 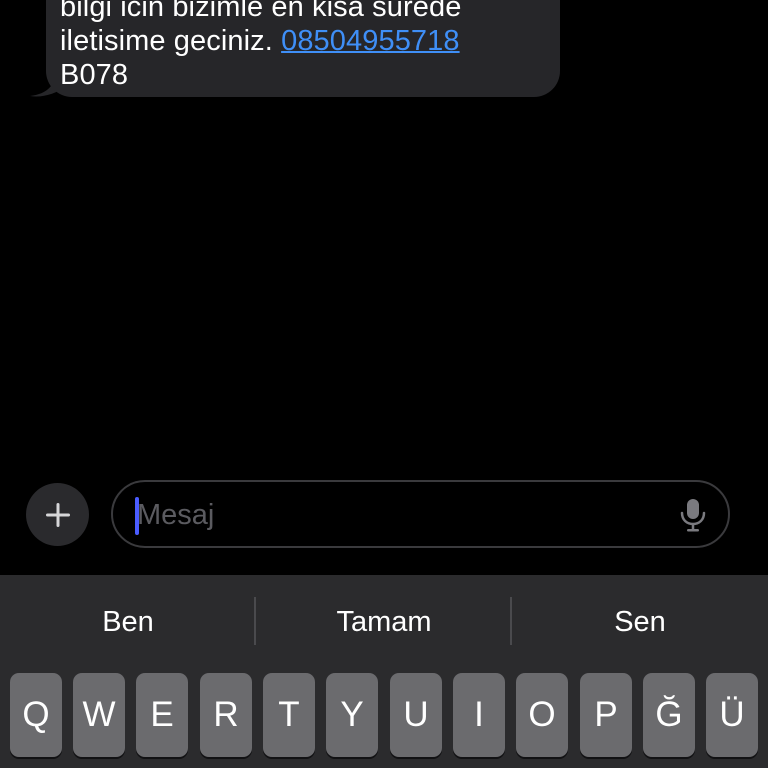 I want to click on key-r: R, so click(x=226, y=715).